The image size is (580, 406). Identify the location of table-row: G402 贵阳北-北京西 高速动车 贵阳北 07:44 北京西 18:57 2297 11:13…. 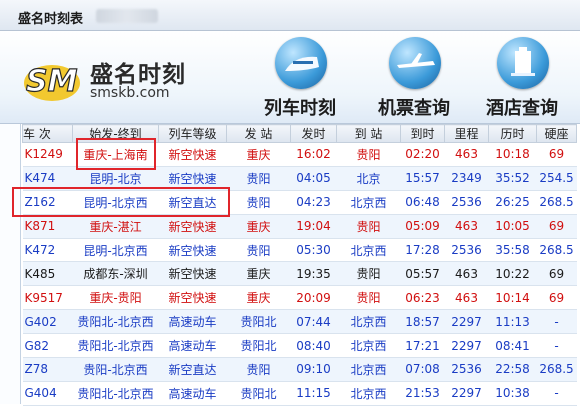
(299, 322).